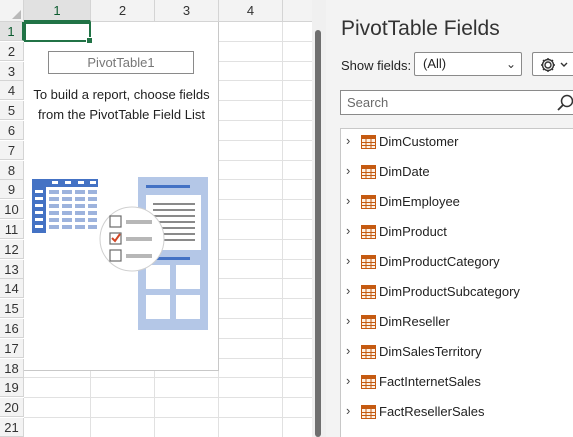  What do you see at coordinates (439, 261) in the screenshot?
I see `field-name: DimProductCategory` at bounding box center [439, 261].